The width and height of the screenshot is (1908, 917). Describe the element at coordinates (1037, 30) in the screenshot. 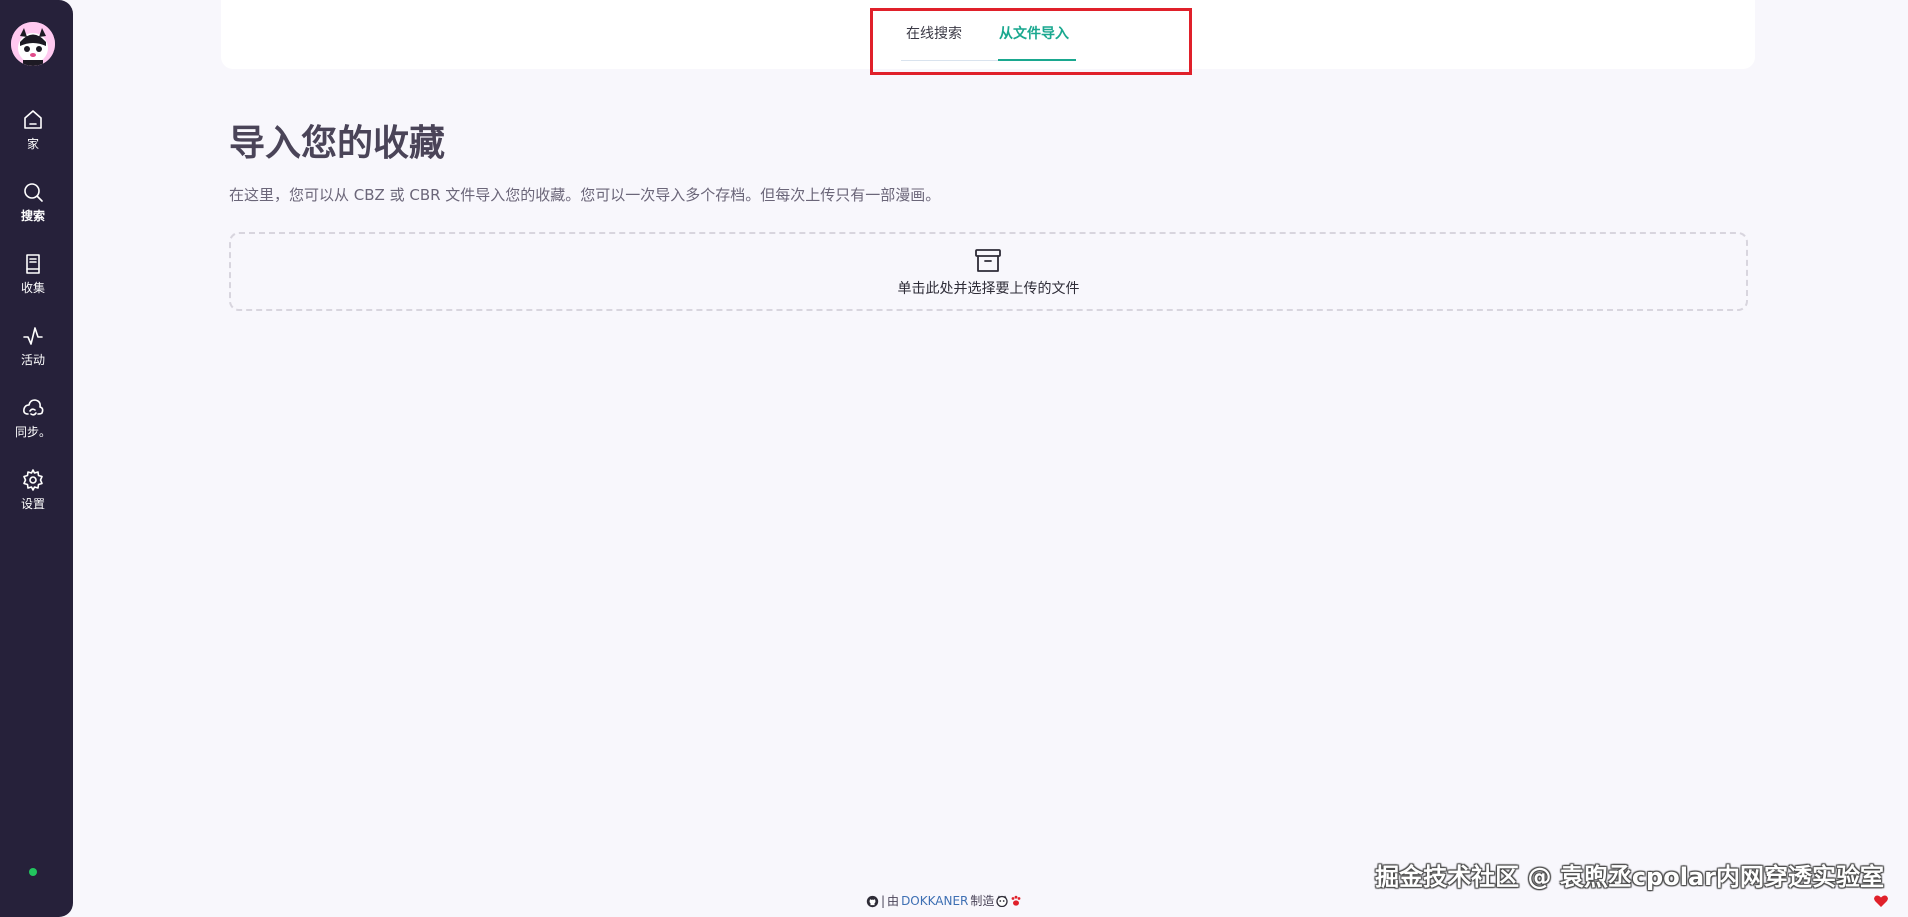

I see `tab-import-from-file: 从文件导入` at that location.